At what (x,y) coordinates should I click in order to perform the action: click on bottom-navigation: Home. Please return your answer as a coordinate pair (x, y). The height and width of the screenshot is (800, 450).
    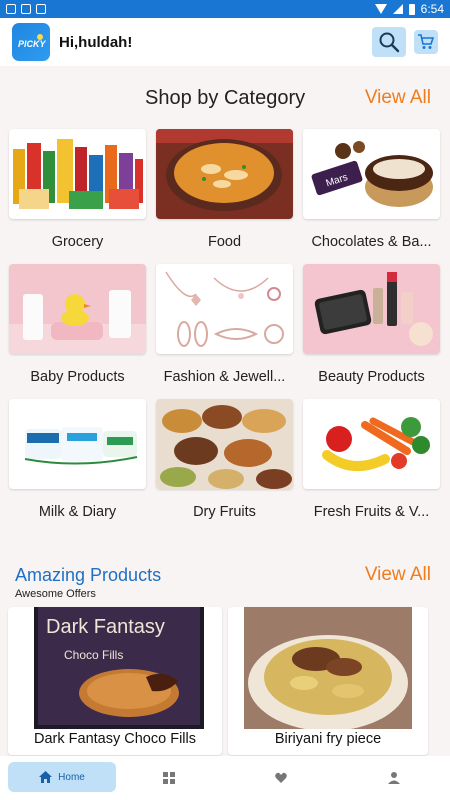
    Looking at the image, I should click on (225, 778).